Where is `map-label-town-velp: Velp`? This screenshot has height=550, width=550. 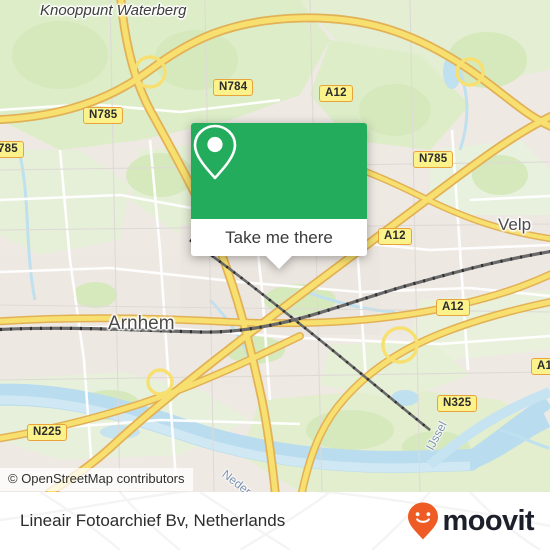 map-label-town-velp: Velp is located at coordinates (515, 224).